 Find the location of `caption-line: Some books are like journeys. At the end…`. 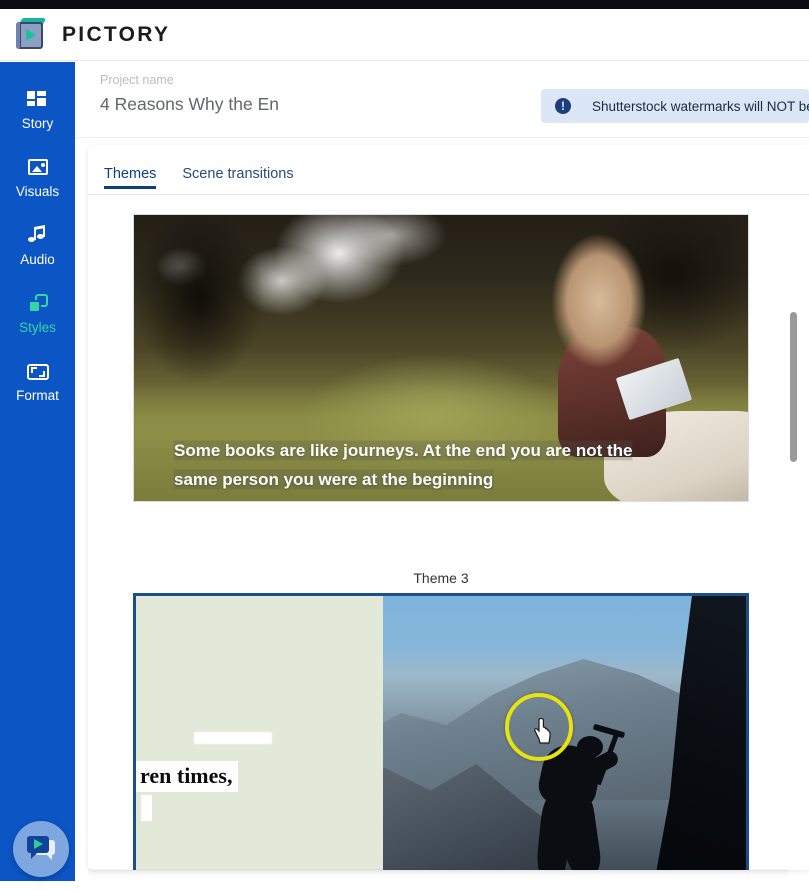

caption-line: Some books are like journeys. At the end… is located at coordinates (403, 450).